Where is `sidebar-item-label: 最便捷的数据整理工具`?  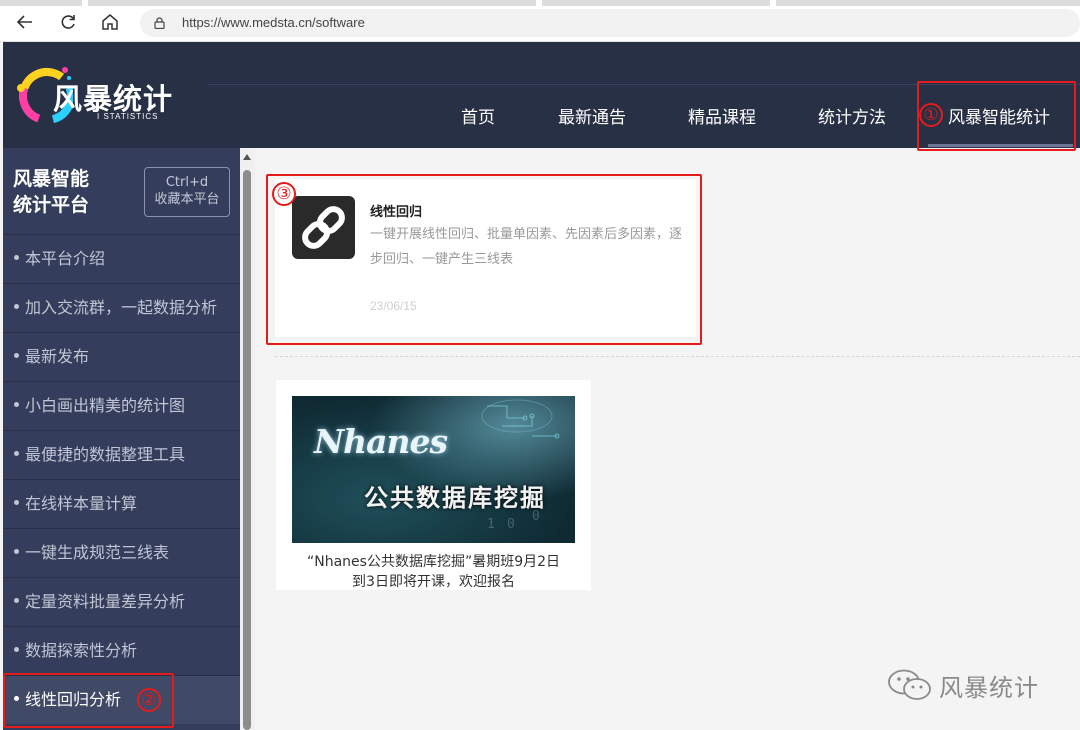 sidebar-item-label: 最便捷的数据整理工具 is located at coordinates (105, 454).